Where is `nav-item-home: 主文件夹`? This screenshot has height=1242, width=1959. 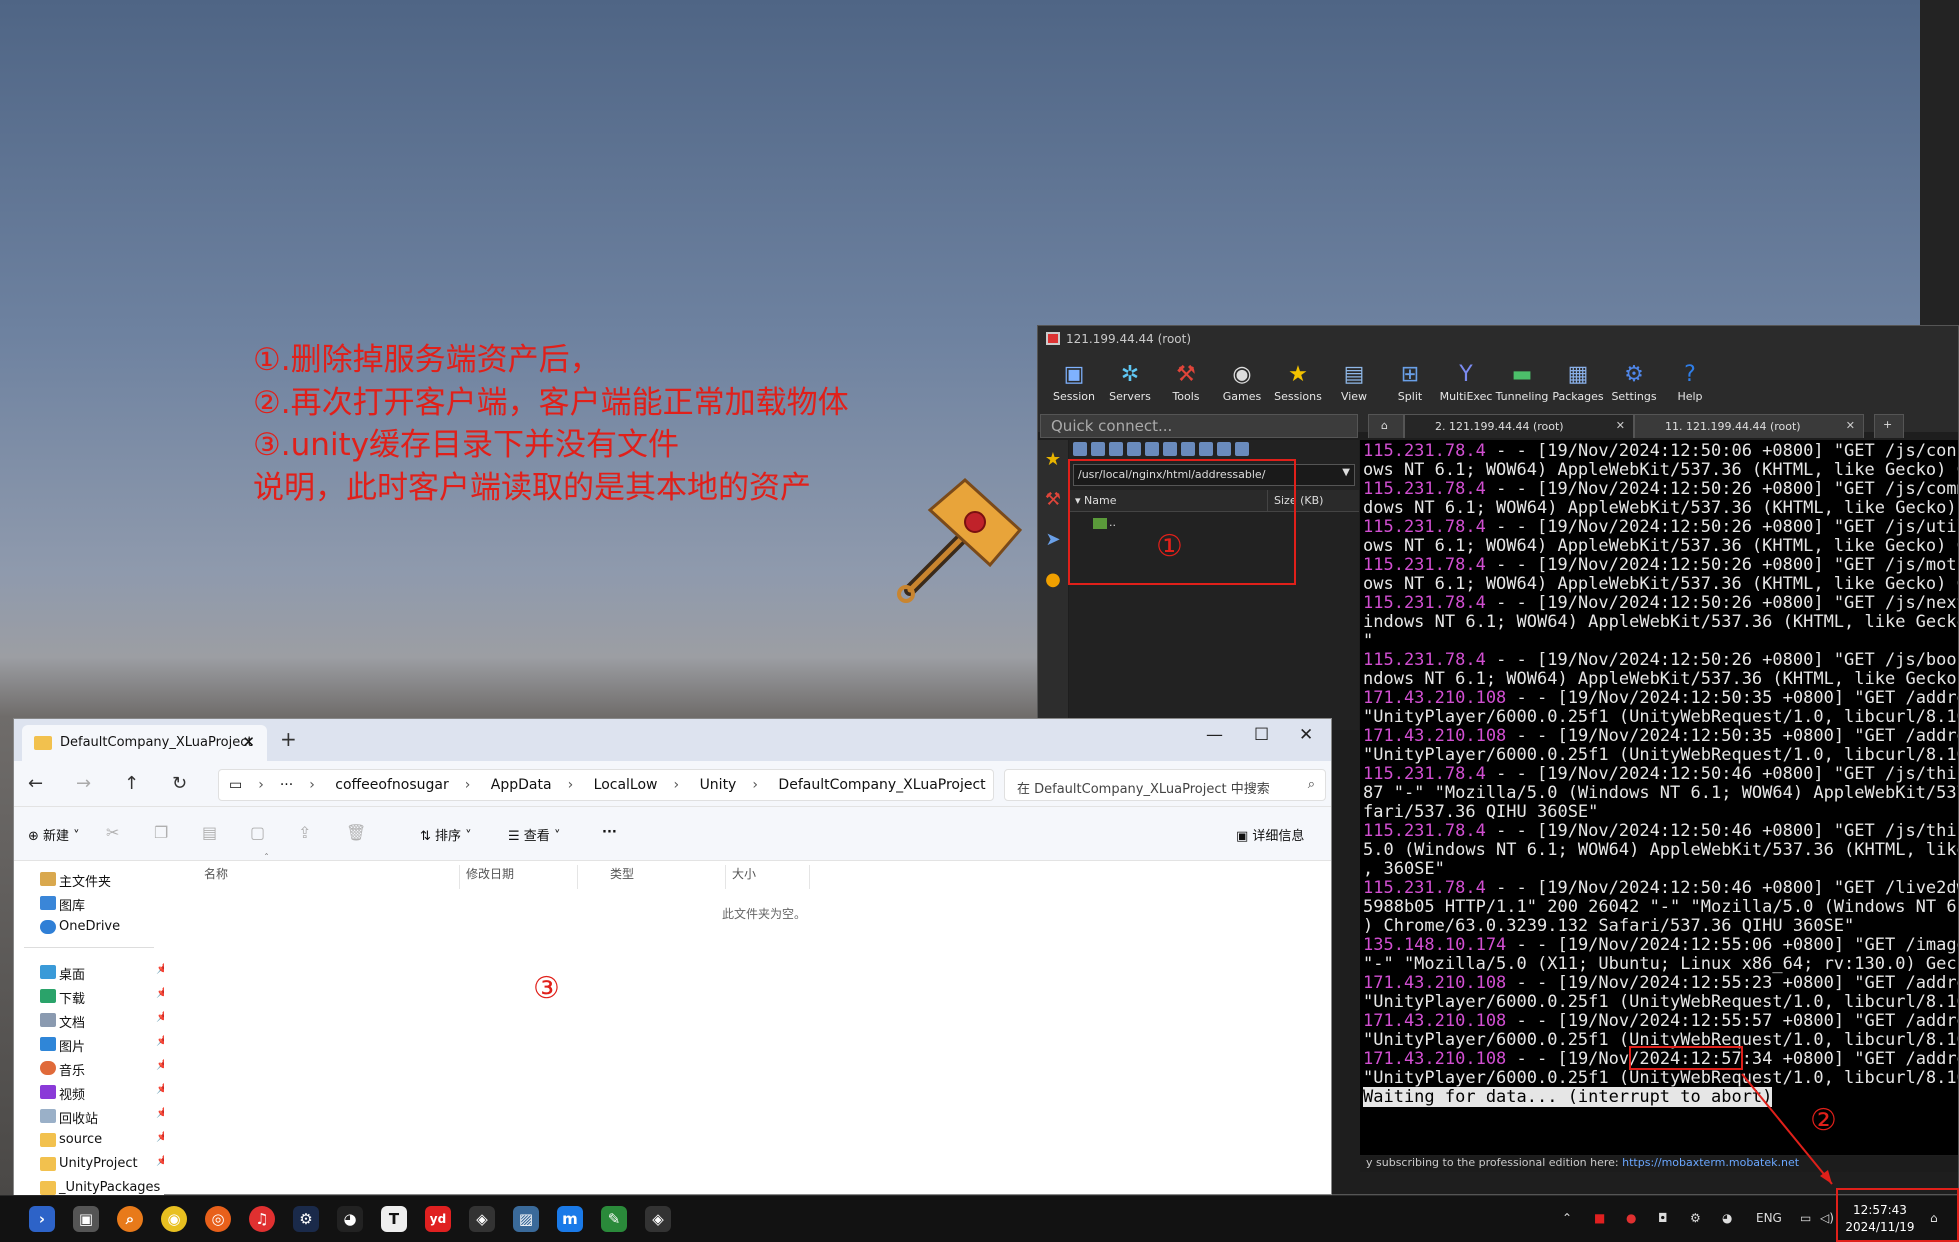 nav-item-home: 主文件夹 is located at coordinates (89, 879).